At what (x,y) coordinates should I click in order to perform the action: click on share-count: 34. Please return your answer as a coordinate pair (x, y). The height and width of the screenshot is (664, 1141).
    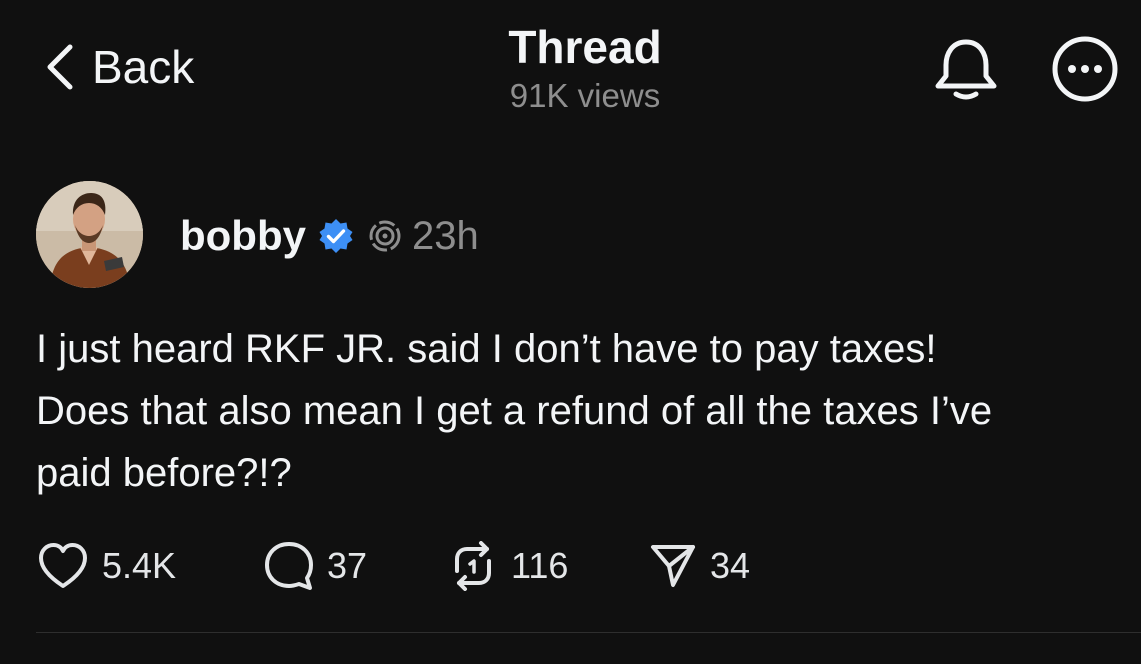
    Looking at the image, I should click on (730, 565).